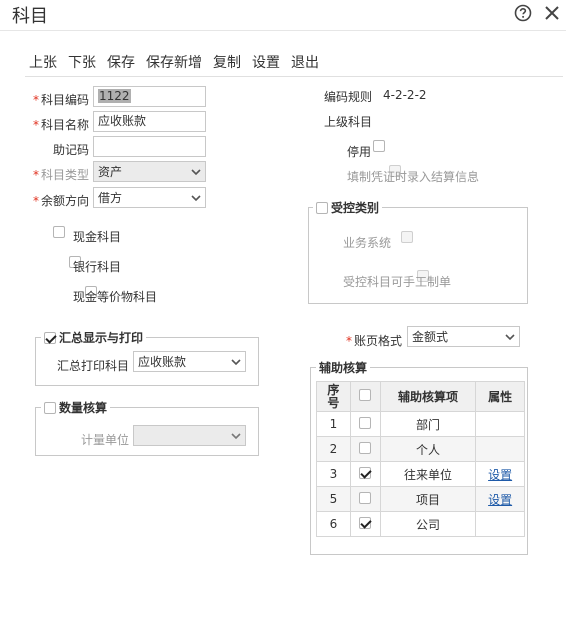 The image size is (566, 617). Describe the element at coordinates (283, 30) in the screenshot. I see `title-divider` at that location.